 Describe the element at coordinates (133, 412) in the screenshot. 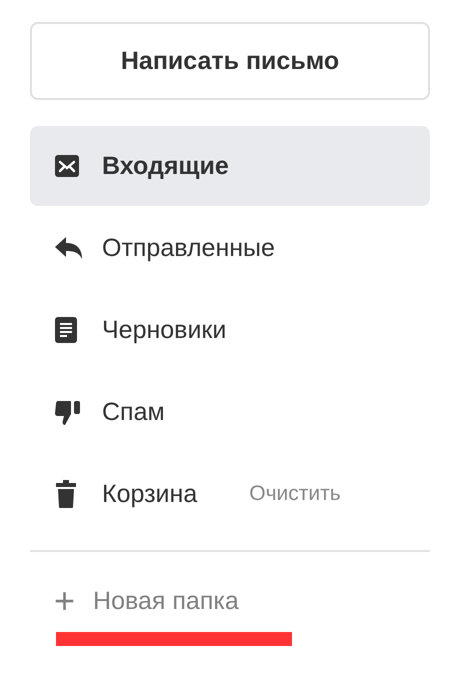

I see `folder-label: Спам` at that location.